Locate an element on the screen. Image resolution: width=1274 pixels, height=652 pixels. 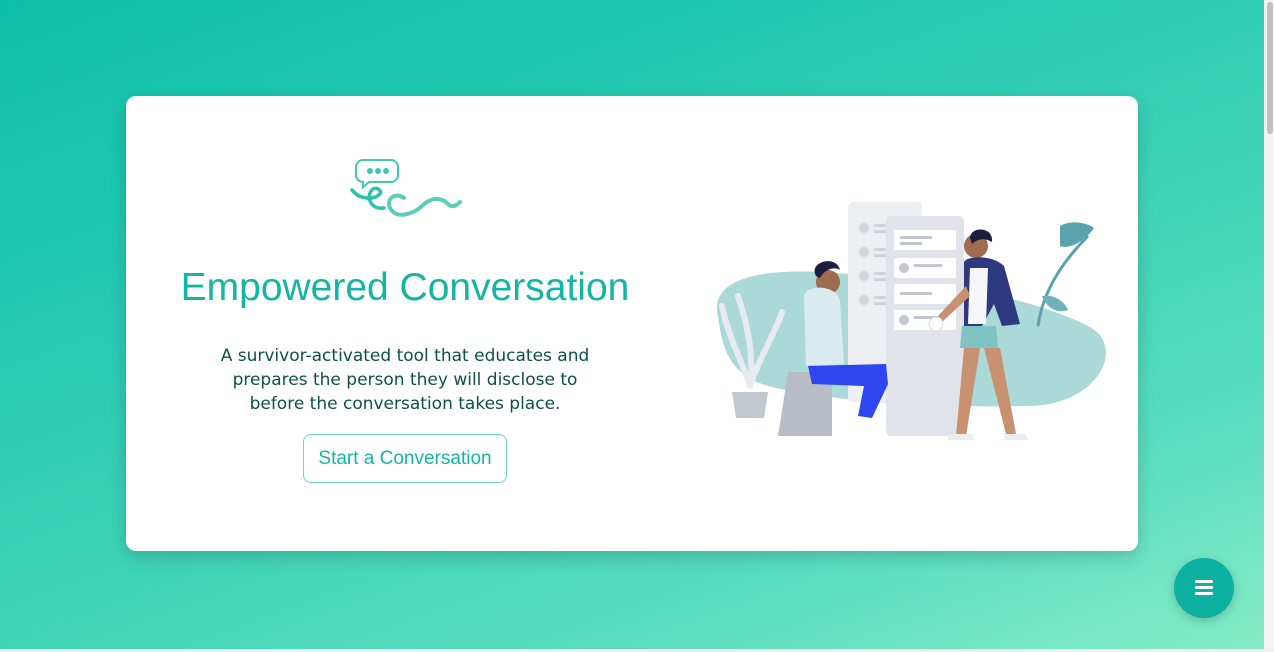
start-conversation-button: Start a Conversation is located at coordinates (405, 458).